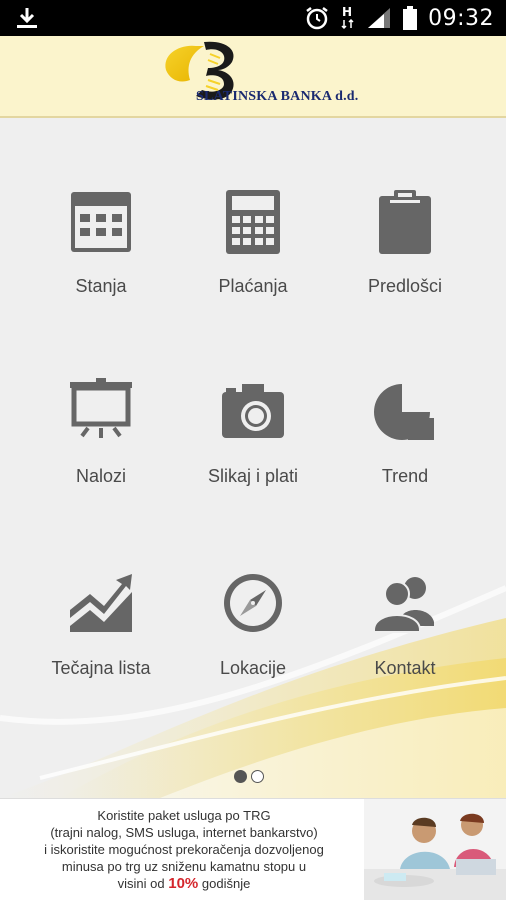  Describe the element at coordinates (101, 222) in the screenshot. I see `calendar-icon` at that location.